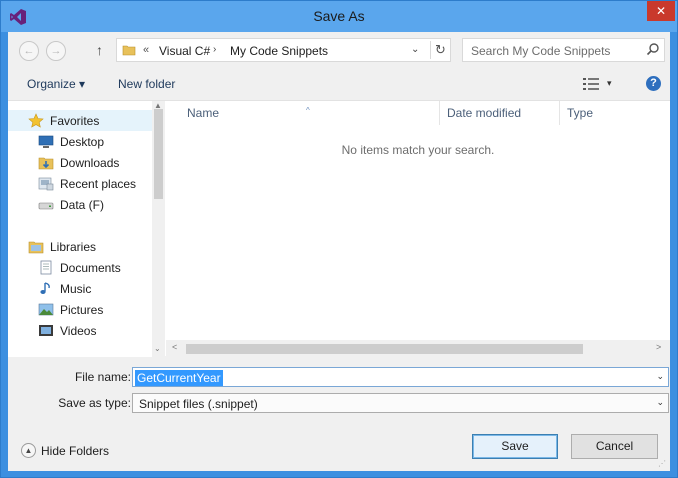  I want to click on organize-menu-button: Organize ▾, so click(56, 84).